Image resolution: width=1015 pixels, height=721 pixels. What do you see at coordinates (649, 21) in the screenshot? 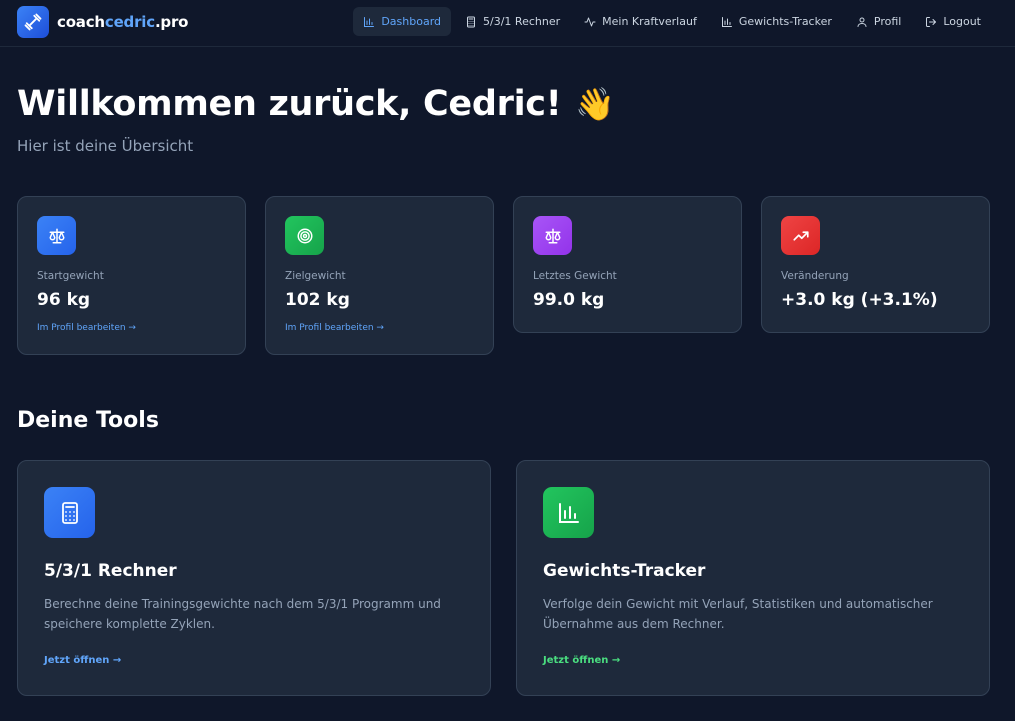
I see `nav-item-label: Mein Kraftverlauf` at bounding box center [649, 21].